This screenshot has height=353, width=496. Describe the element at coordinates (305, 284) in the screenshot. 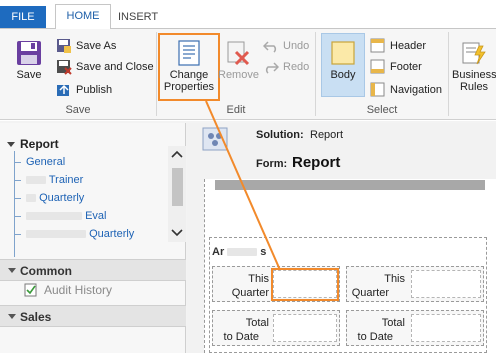

I see `field-value-highlight` at that location.